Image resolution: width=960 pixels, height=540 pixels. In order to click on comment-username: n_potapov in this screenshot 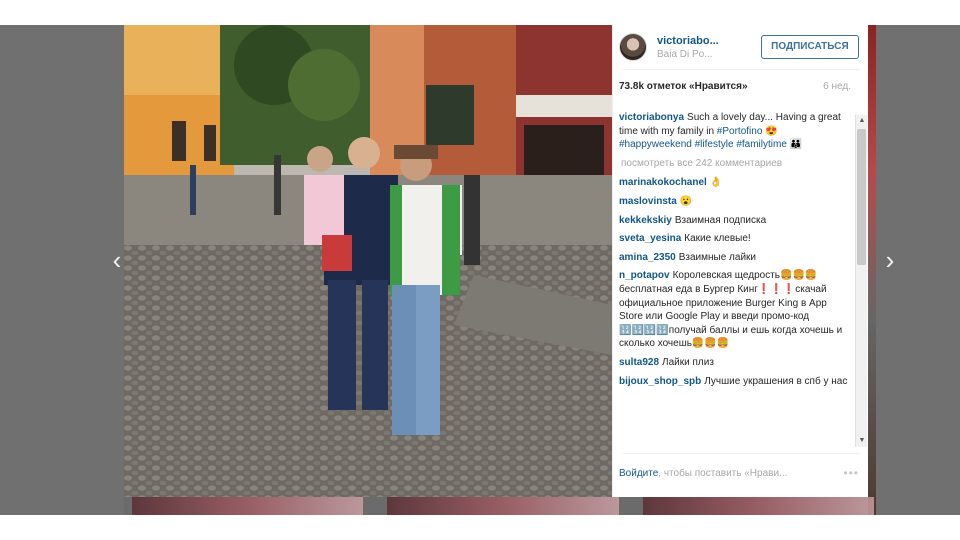, I will do `click(644, 275)`.